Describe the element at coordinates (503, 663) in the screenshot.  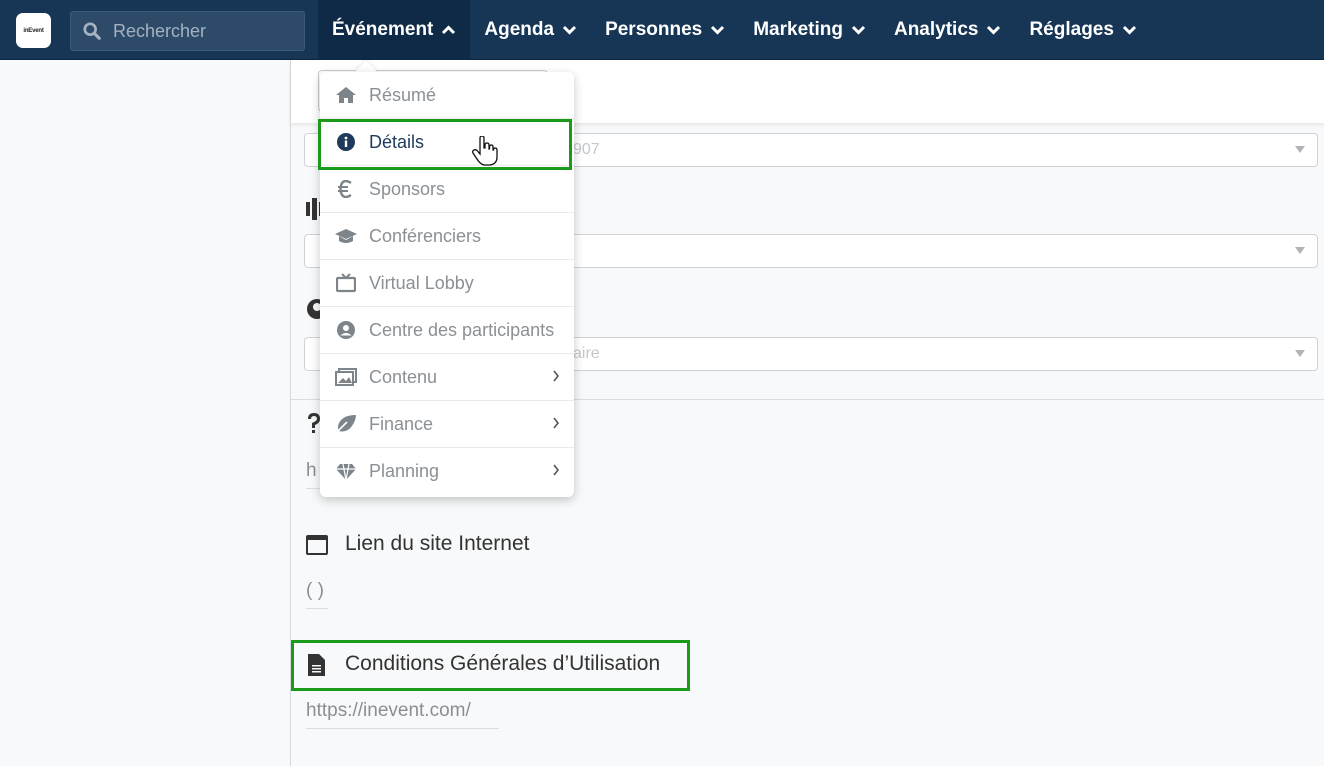
I see `terms-title: Conditions Générales d’Utilisation` at that location.